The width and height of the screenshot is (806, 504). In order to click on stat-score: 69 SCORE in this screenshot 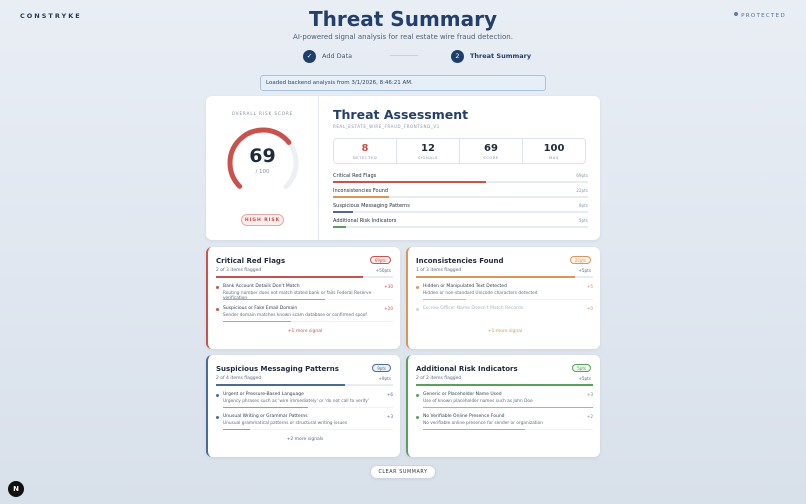, I will do `click(491, 151)`.